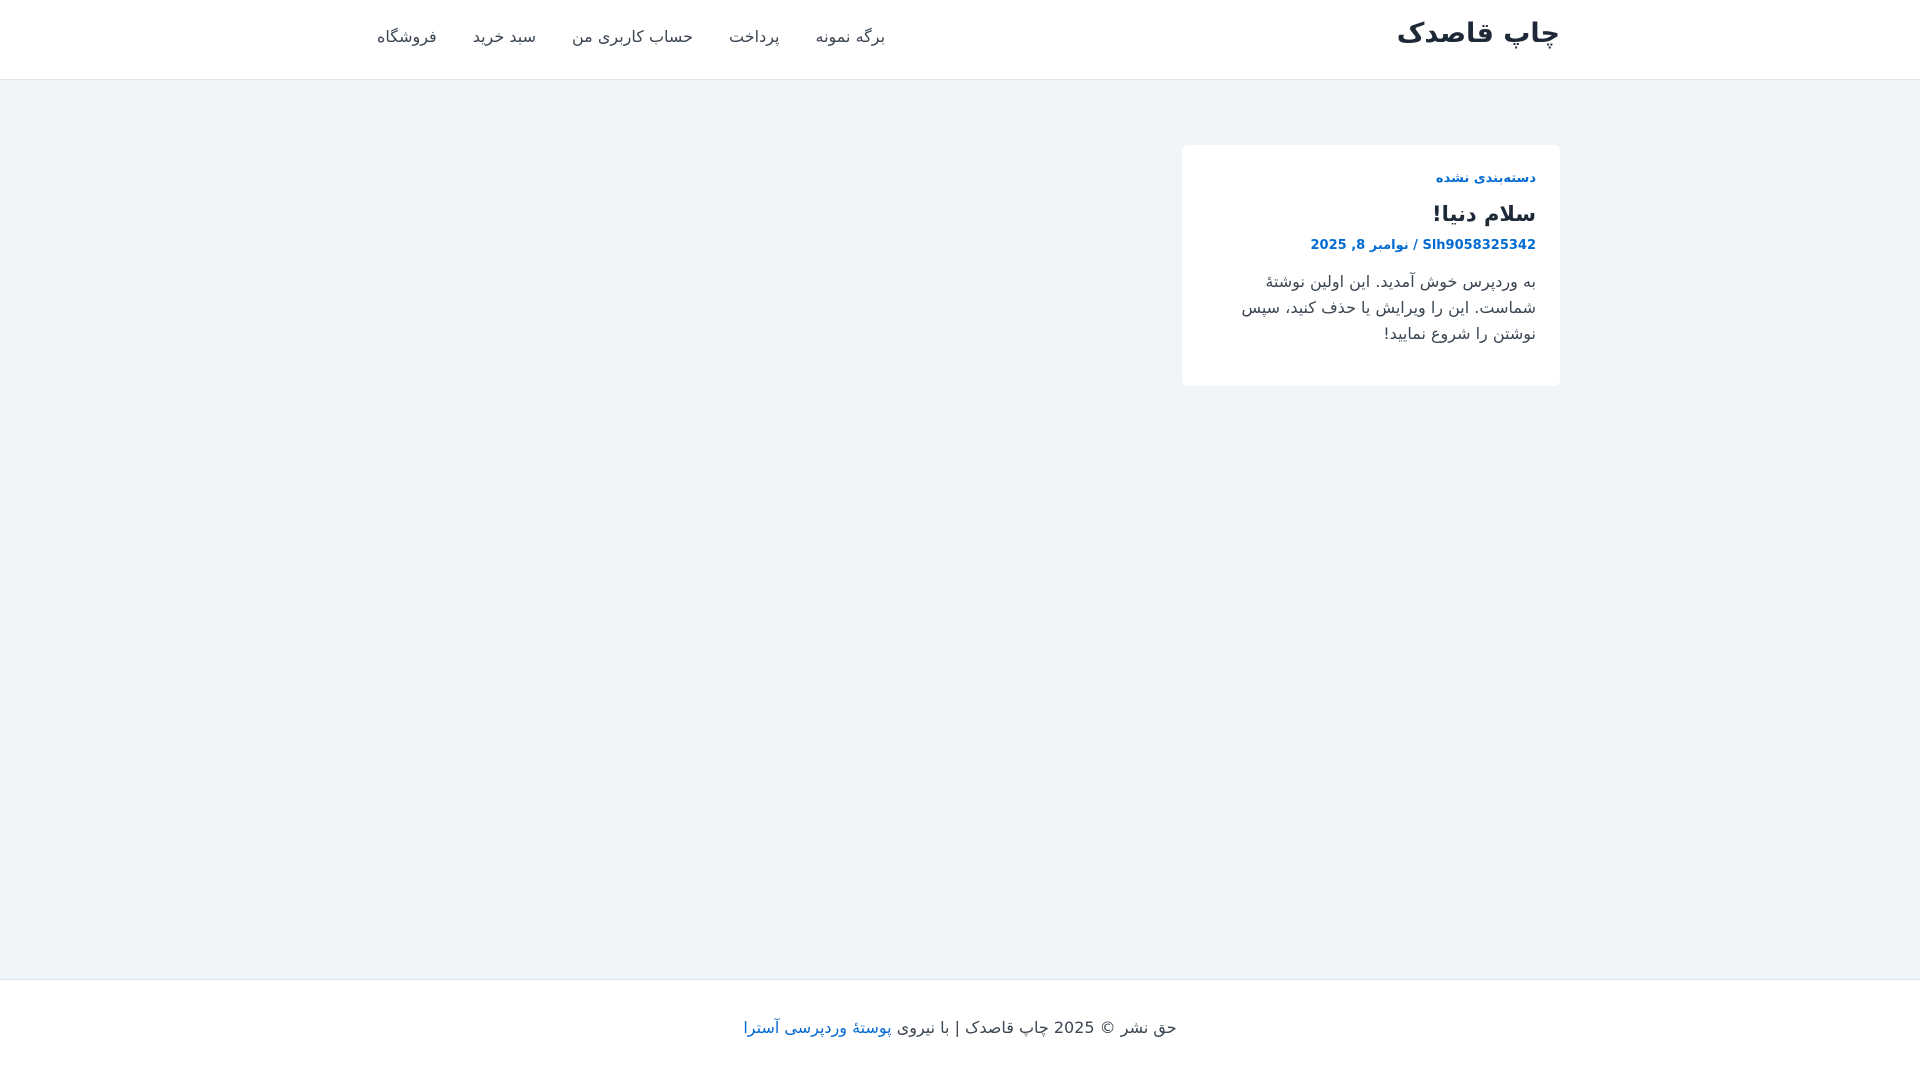 This screenshot has height=1080, width=1920. Describe the element at coordinates (1371, 214) in the screenshot. I see `post-title: سلام دنیا!` at that location.